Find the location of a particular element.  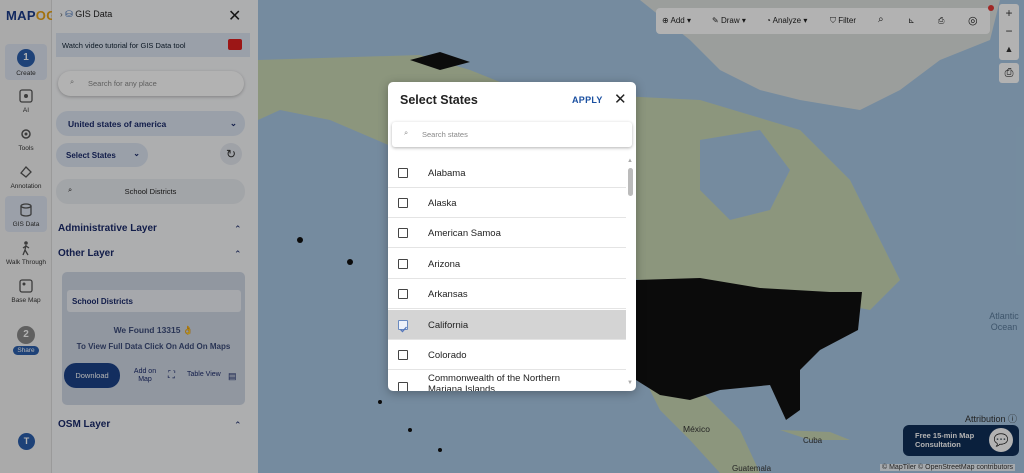

state-search-placeholder: Search states is located at coordinates (445, 134).